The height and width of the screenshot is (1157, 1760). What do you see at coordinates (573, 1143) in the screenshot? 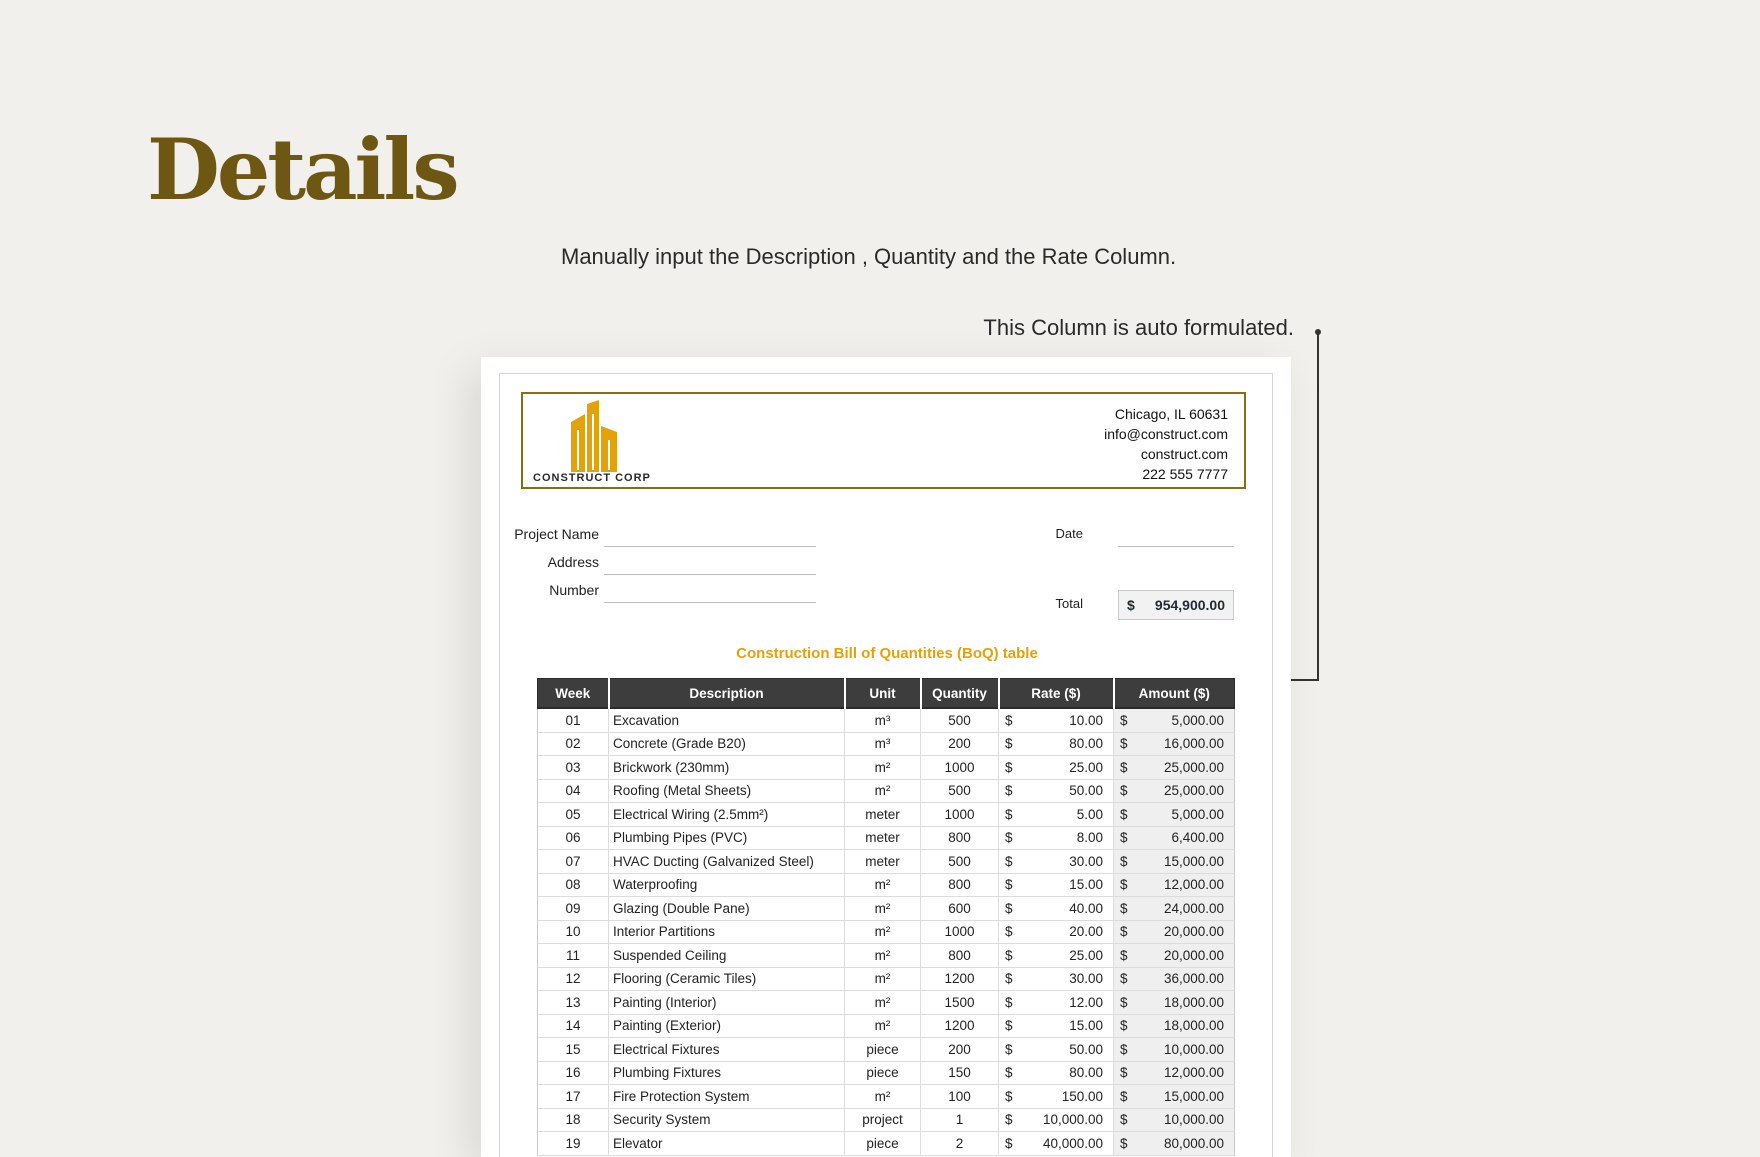
I see `cell-week: 19` at bounding box center [573, 1143].